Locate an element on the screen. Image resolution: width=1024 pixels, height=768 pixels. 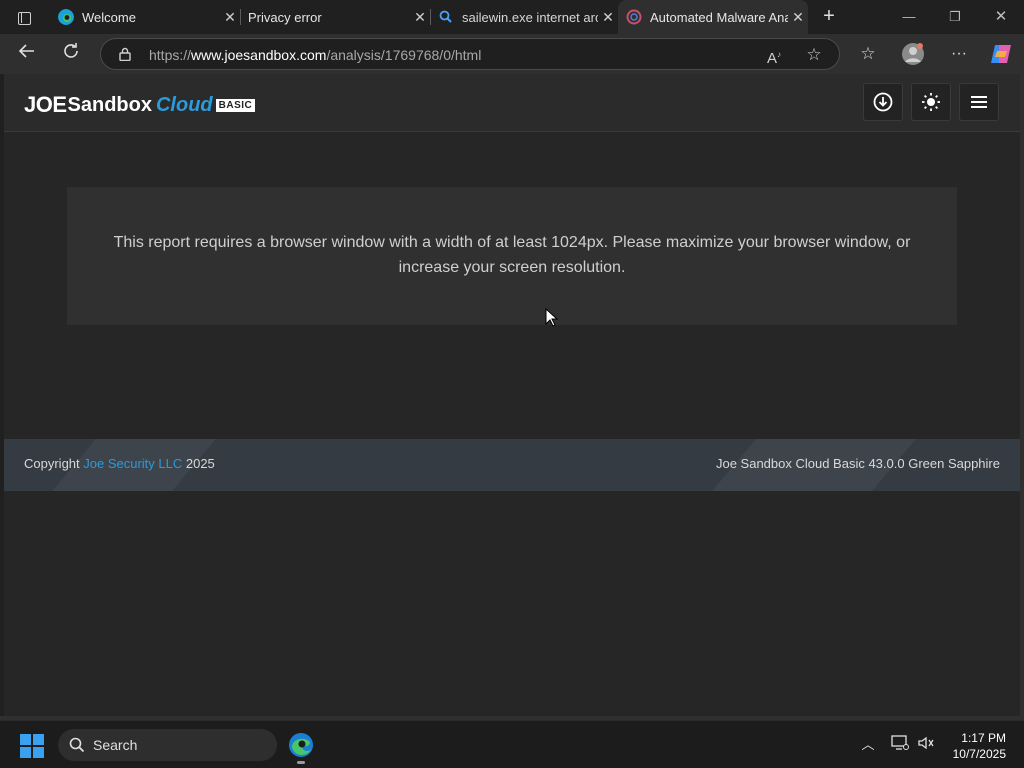
tab-title: Welcome is located at coordinates (109, 17).